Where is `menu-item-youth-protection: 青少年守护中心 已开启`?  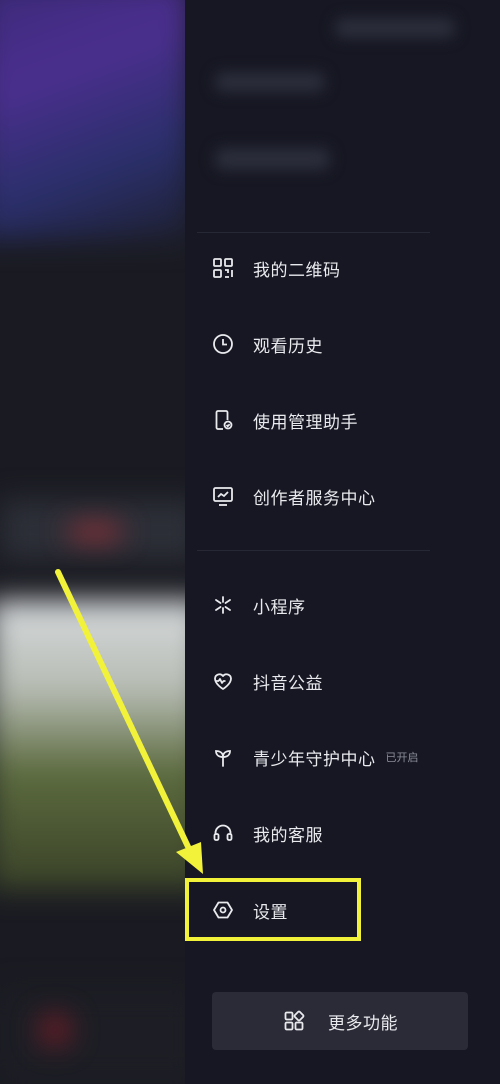
menu-item-youth-protection: 青少年守护中心 已开启 is located at coordinates (345, 757).